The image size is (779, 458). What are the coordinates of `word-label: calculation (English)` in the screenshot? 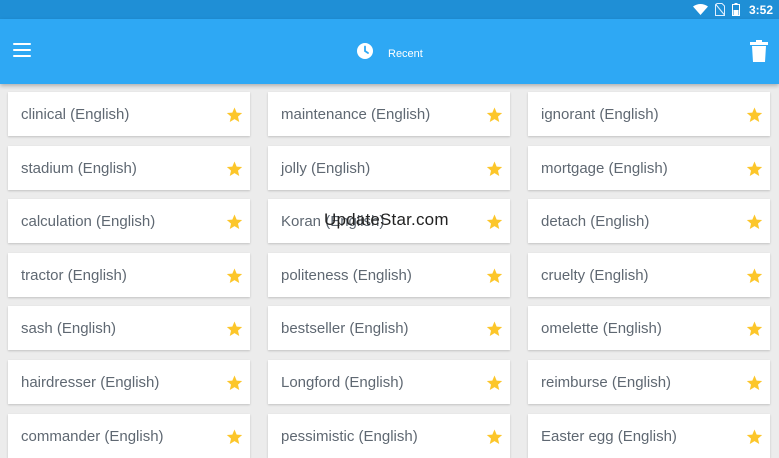 It's located at (88, 221).